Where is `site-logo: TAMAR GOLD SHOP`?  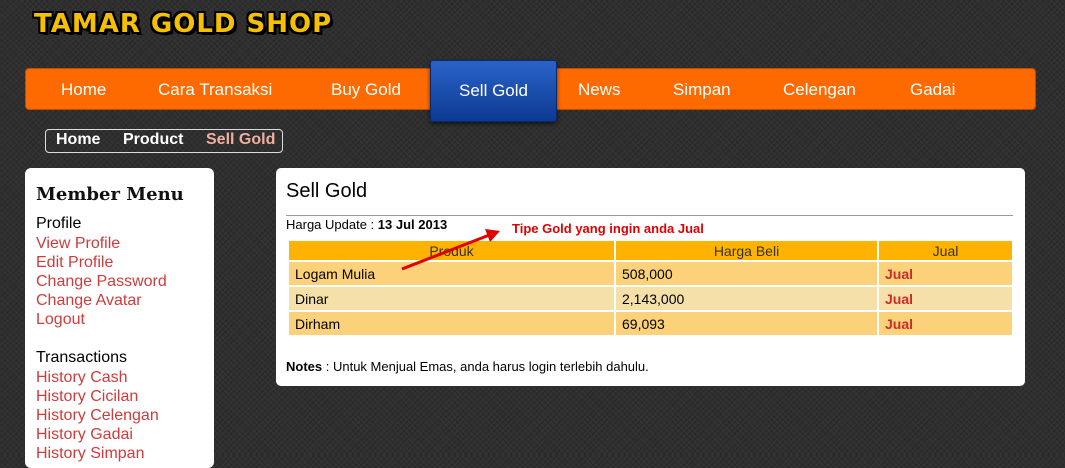 site-logo: TAMAR GOLD SHOP is located at coordinates (183, 24).